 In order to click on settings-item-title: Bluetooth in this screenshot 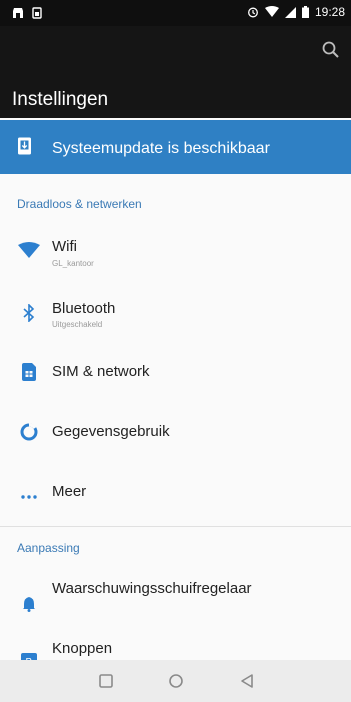, I will do `click(84, 308)`.